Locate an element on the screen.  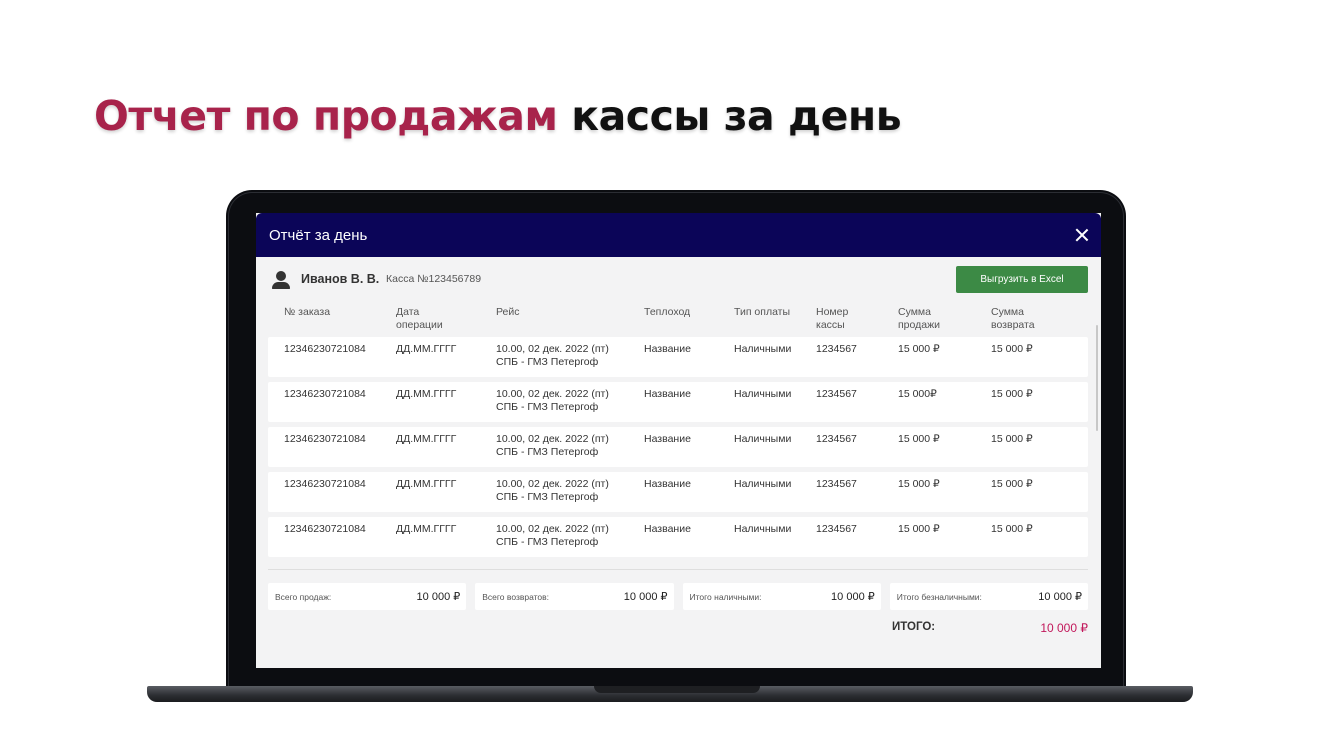
column-header: № заказа is located at coordinates (307, 312).